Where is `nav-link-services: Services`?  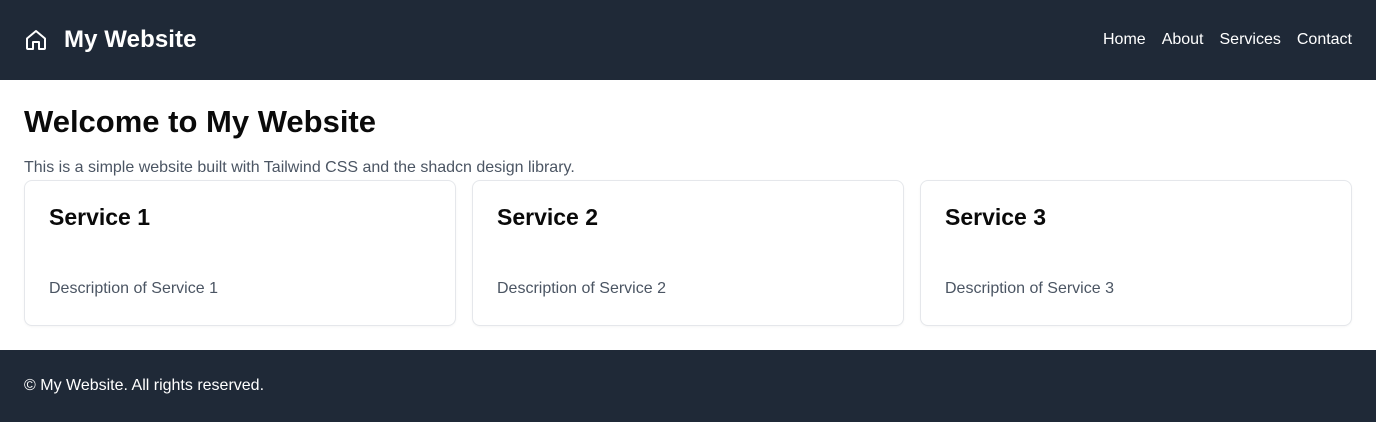 nav-link-services: Services is located at coordinates (1250, 40).